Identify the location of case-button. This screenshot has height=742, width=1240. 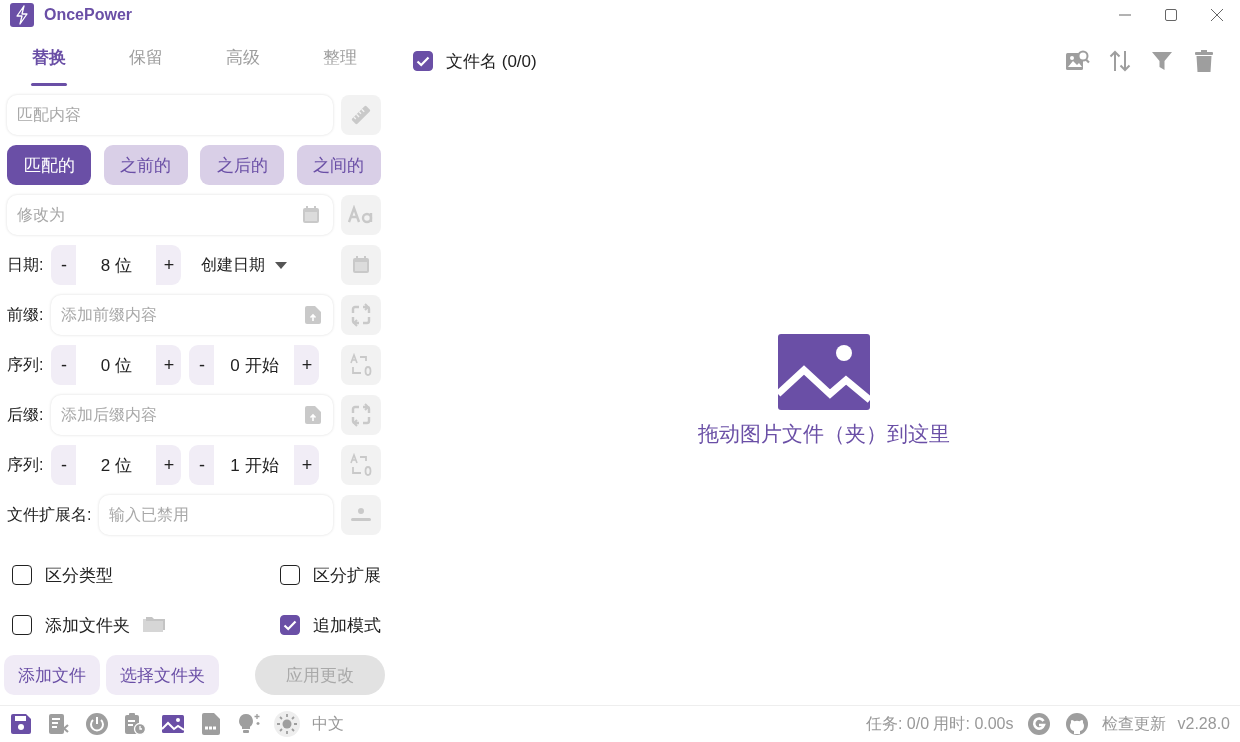
(361, 215).